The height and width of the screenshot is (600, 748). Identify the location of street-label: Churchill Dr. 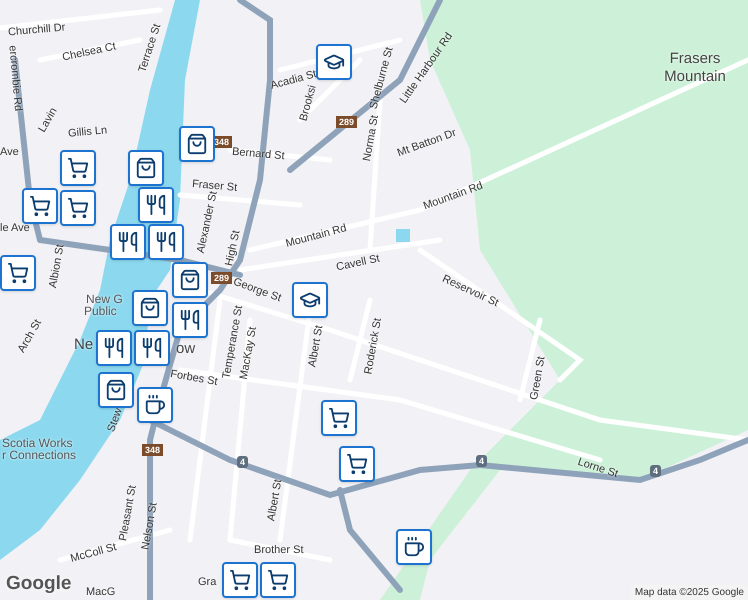
(36, 30).